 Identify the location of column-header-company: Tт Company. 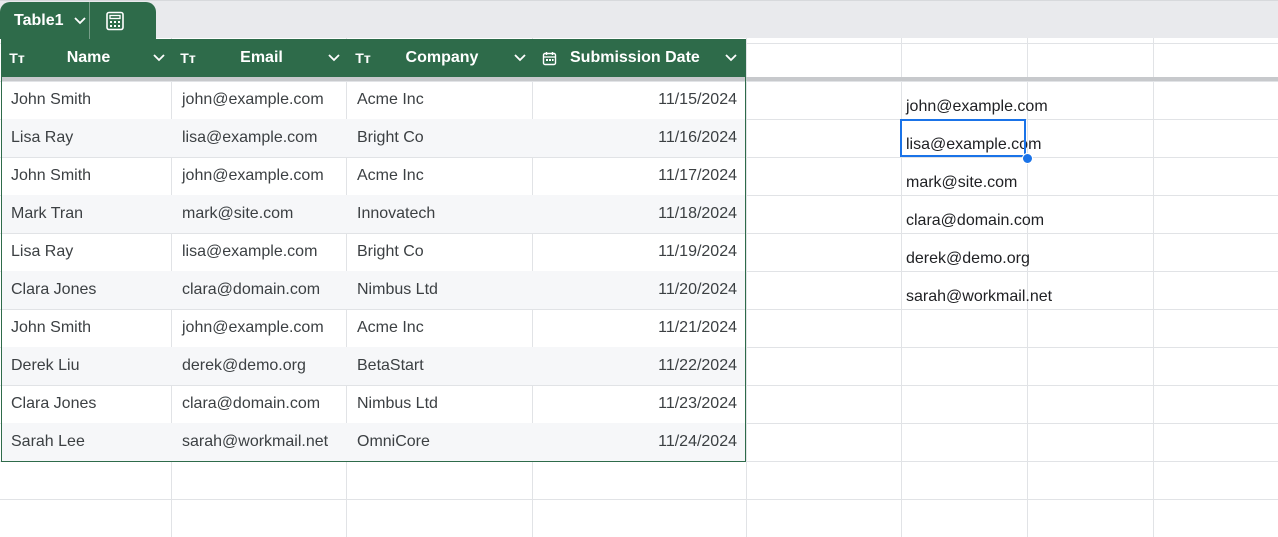
(441, 58).